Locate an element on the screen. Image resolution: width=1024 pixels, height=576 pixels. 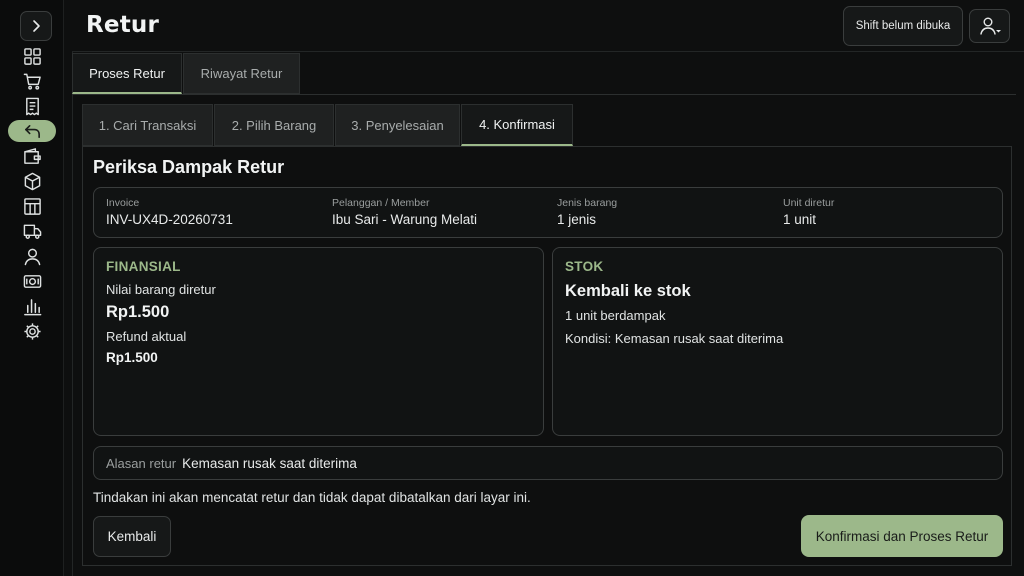
sidebar-item-dashboard is located at coordinates (32, 56).